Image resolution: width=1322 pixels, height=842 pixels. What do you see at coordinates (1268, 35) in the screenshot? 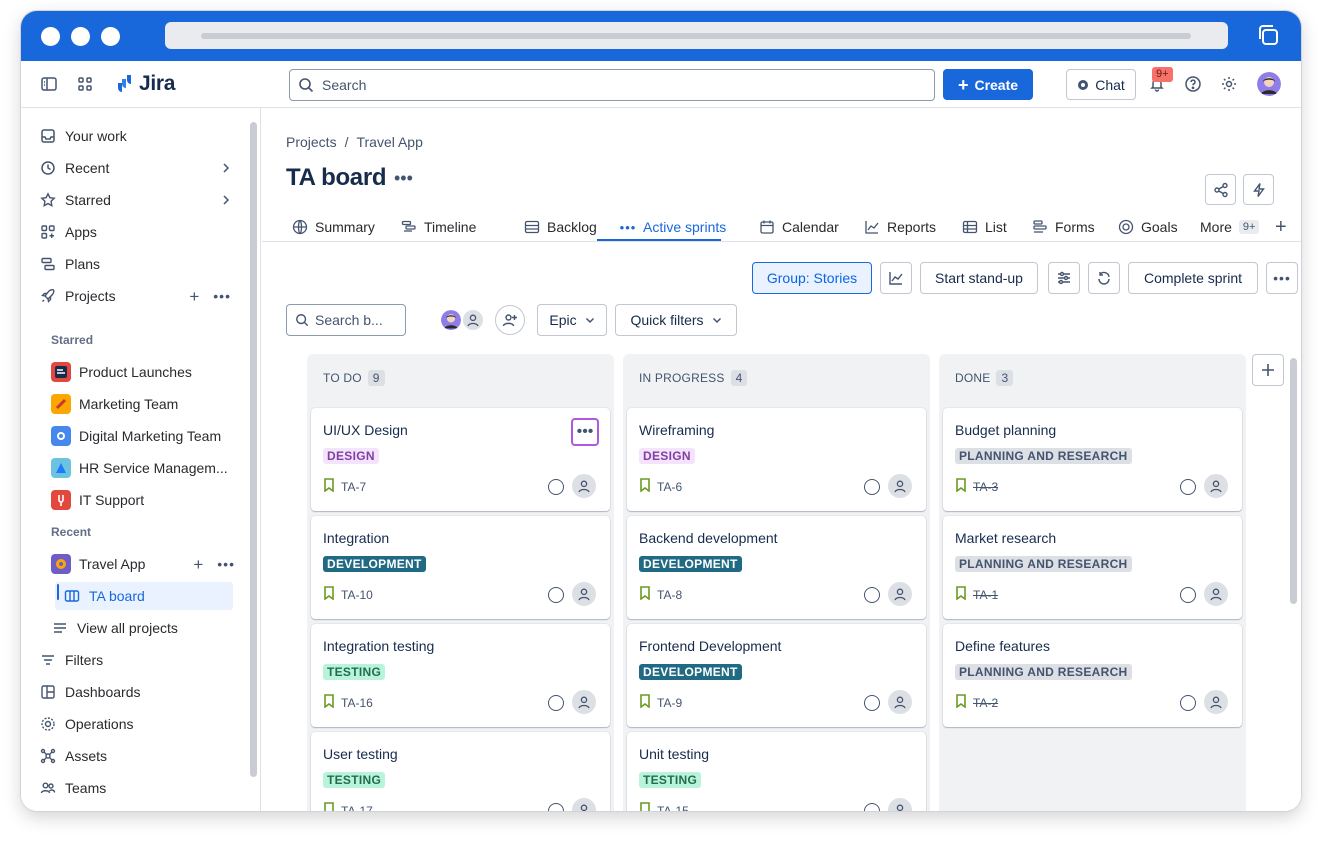
I see `tabs-overview-icon` at bounding box center [1268, 35].